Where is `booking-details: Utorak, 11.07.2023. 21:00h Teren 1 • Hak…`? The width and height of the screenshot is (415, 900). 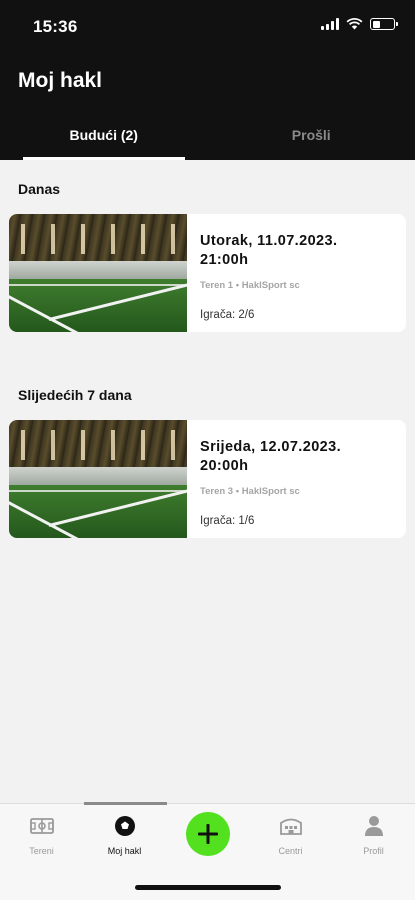
booking-details: Utorak, 11.07.2023. 21:00h Teren 1 • Hak… is located at coordinates (262, 273).